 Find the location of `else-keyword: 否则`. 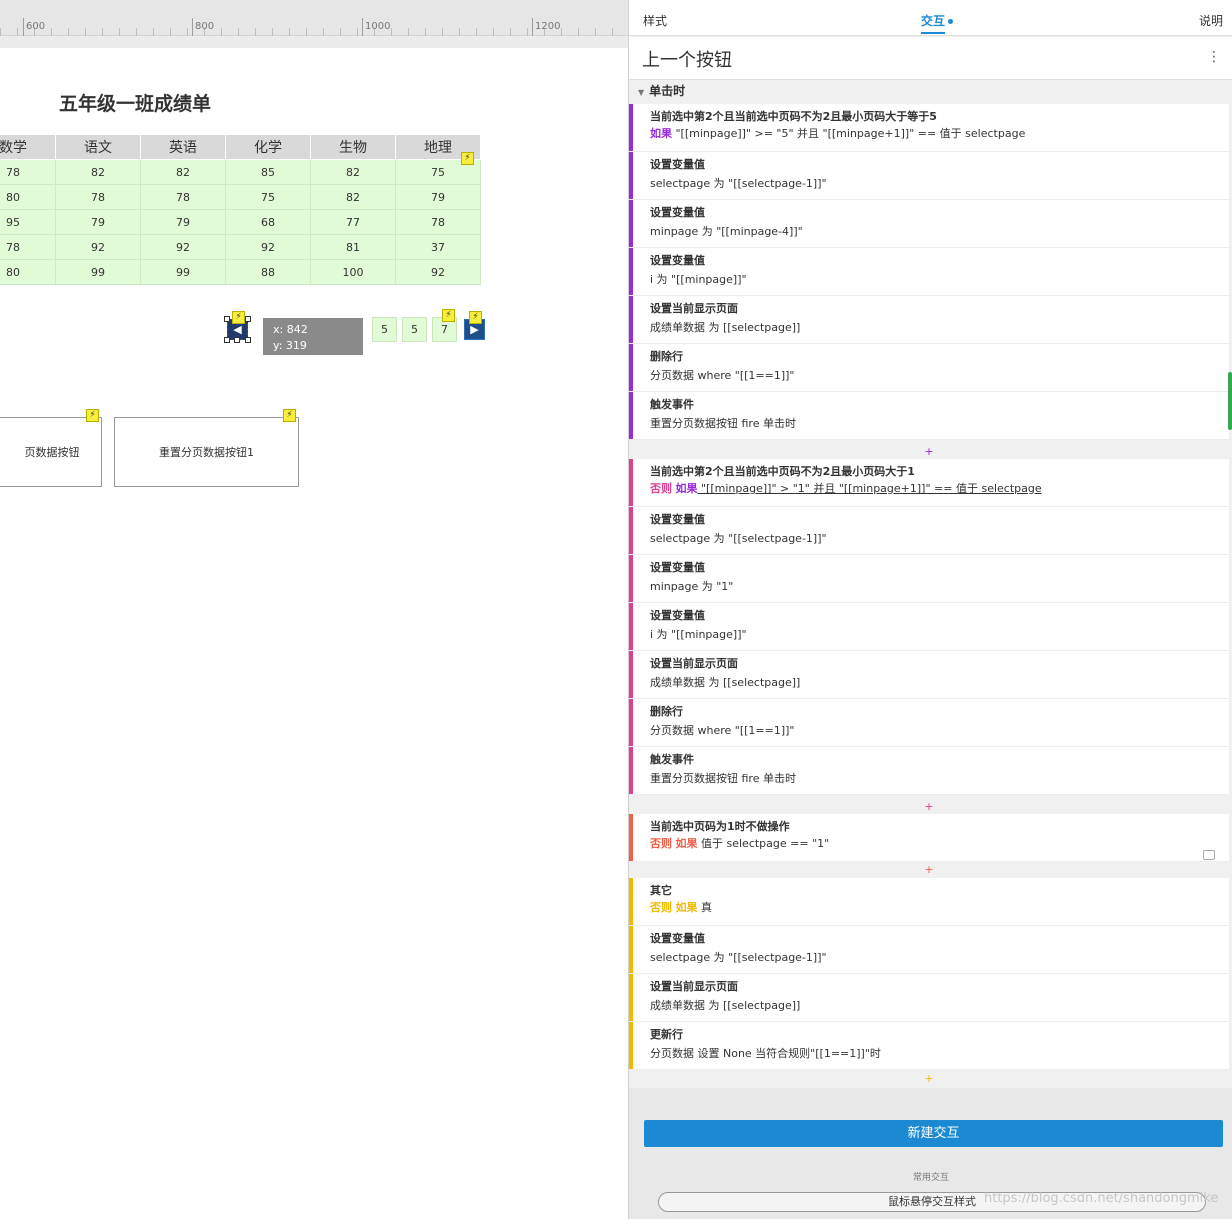

else-keyword: 否则 is located at coordinates (661, 907).